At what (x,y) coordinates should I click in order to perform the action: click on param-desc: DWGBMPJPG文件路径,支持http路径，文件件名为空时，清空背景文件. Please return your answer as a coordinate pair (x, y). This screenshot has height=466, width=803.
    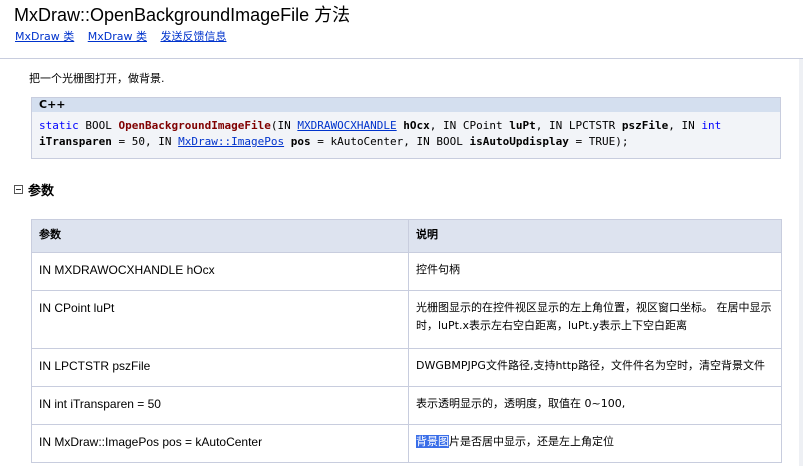
    Looking at the image, I should click on (595, 367).